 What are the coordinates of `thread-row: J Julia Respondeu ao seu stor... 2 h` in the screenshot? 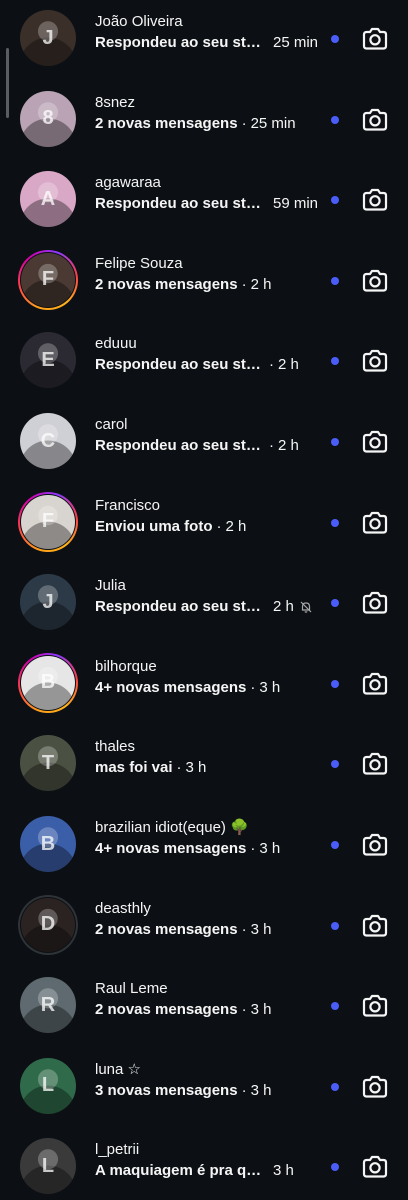 It's located at (204, 604).